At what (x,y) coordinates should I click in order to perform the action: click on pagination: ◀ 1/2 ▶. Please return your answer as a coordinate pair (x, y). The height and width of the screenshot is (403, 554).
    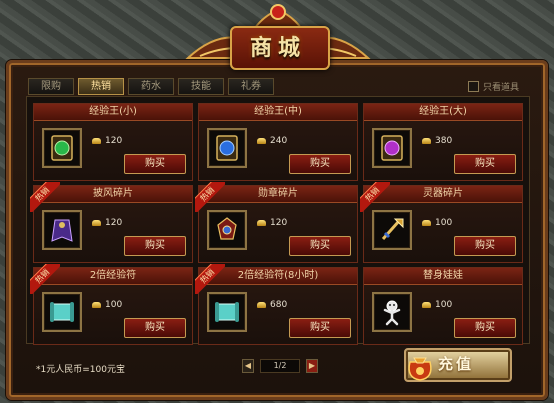
    Looking at the image, I should click on (280, 366).